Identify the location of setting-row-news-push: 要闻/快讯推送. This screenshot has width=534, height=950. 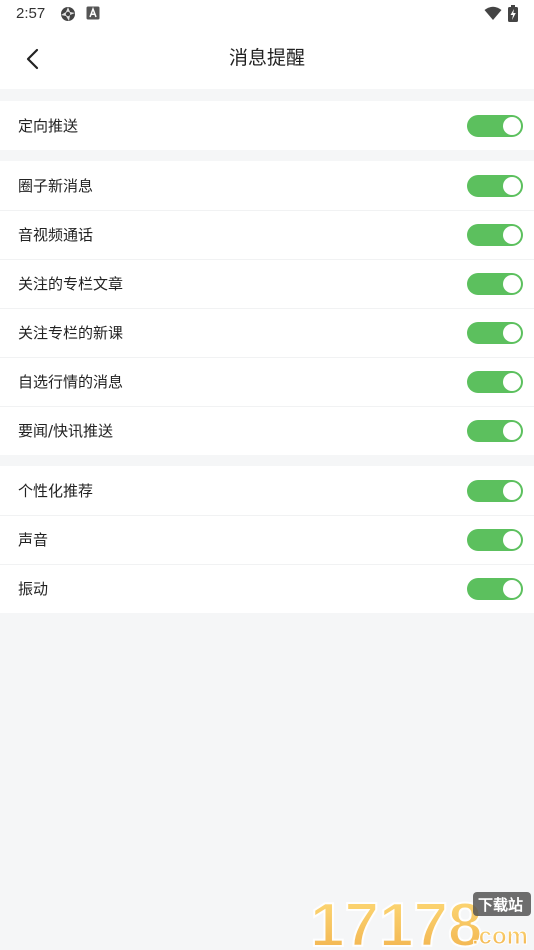
(267, 430).